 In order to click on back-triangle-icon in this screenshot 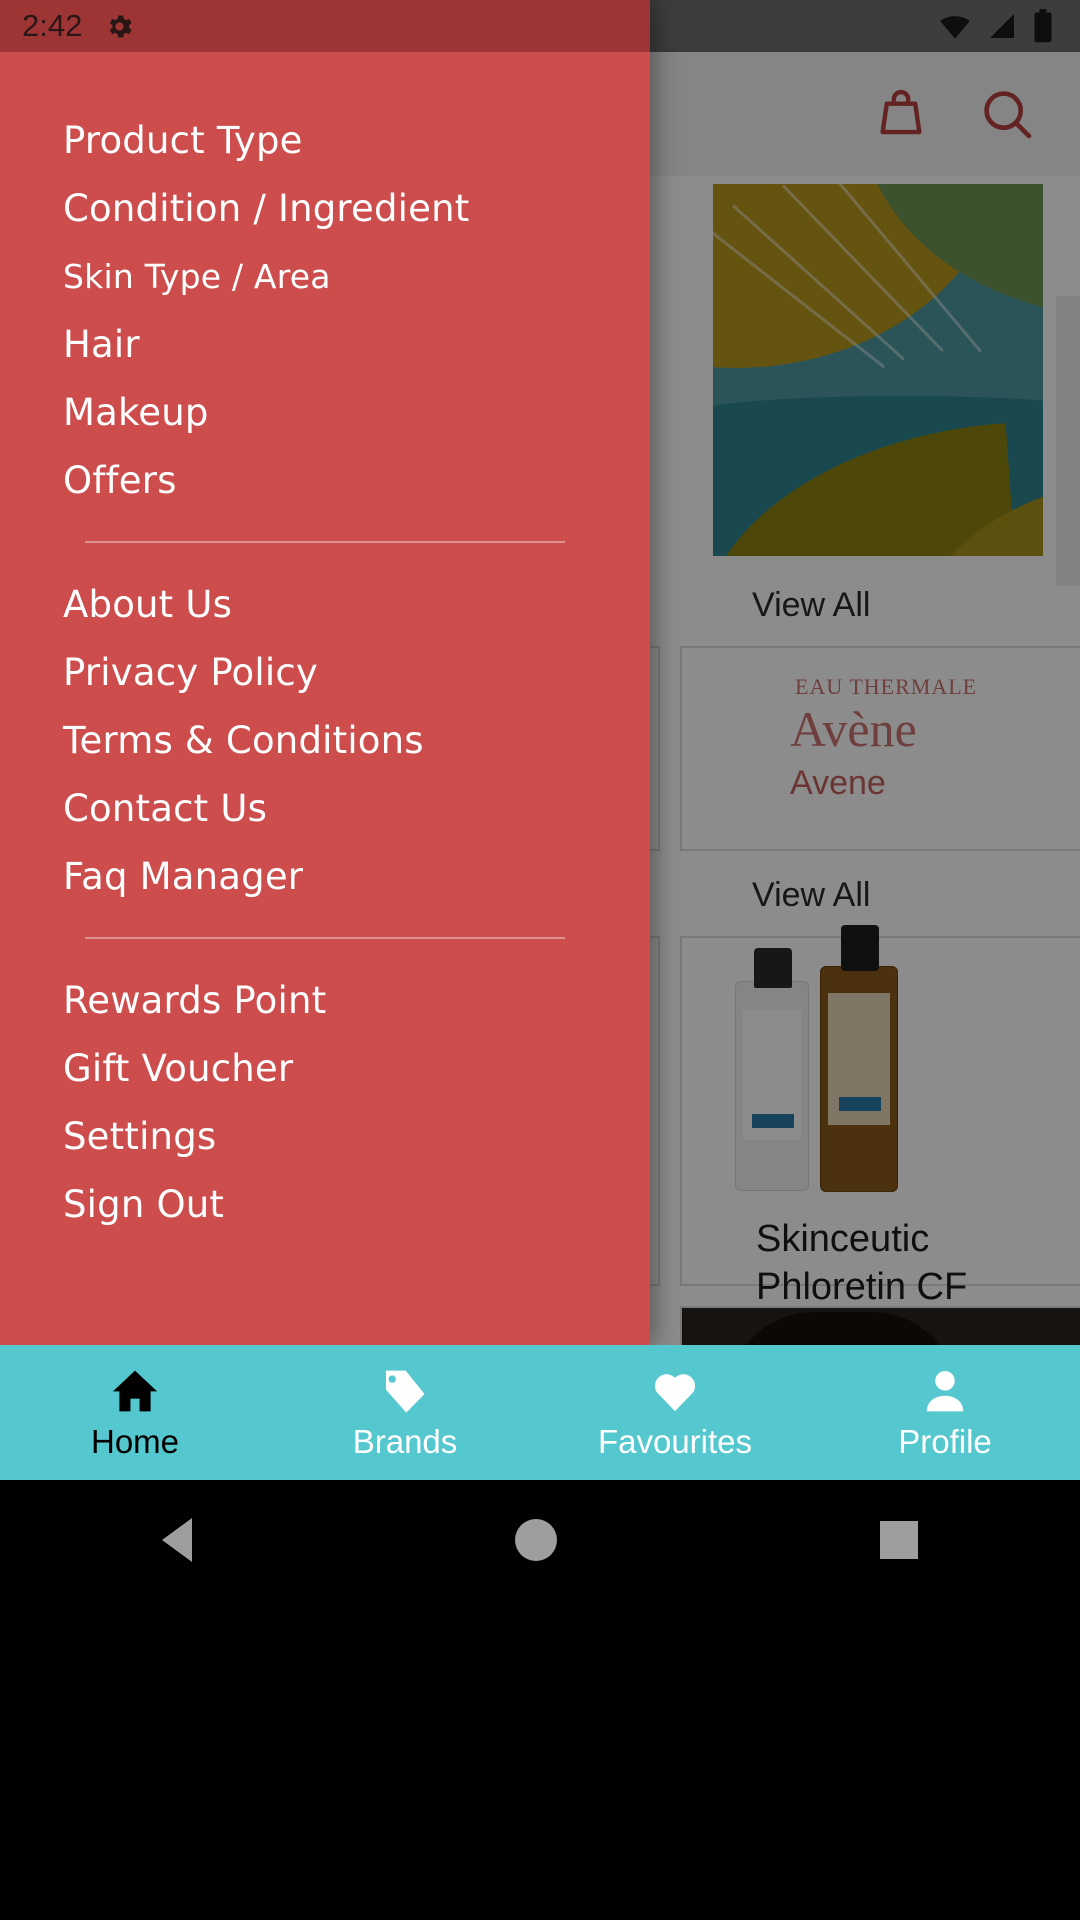, I will do `click(176, 1540)`.